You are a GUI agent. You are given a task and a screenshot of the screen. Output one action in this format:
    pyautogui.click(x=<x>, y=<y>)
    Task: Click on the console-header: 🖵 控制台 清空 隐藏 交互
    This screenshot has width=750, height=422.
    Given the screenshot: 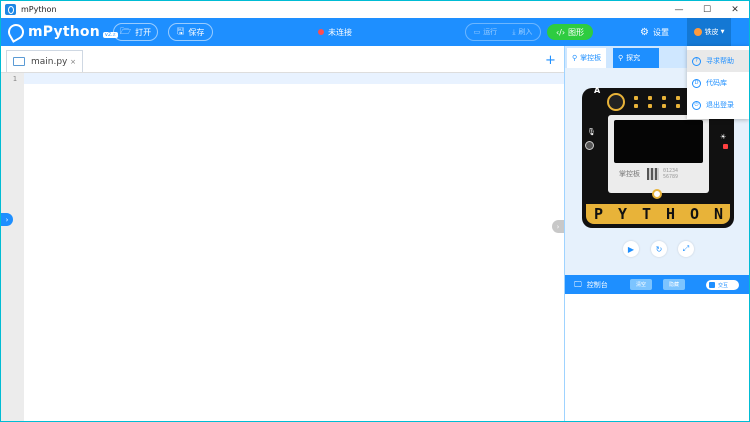 What is the action you would take?
    pyautogui.click(x=657, y=284)
    